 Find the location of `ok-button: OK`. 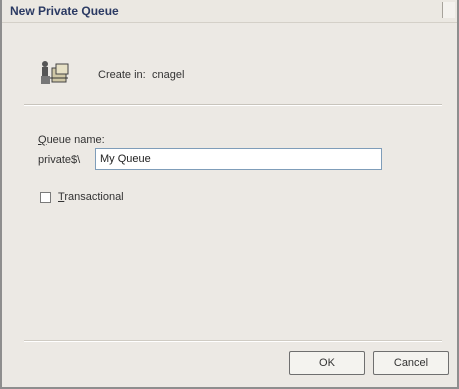

ok-button: OK is located at coordinates (327, 363).